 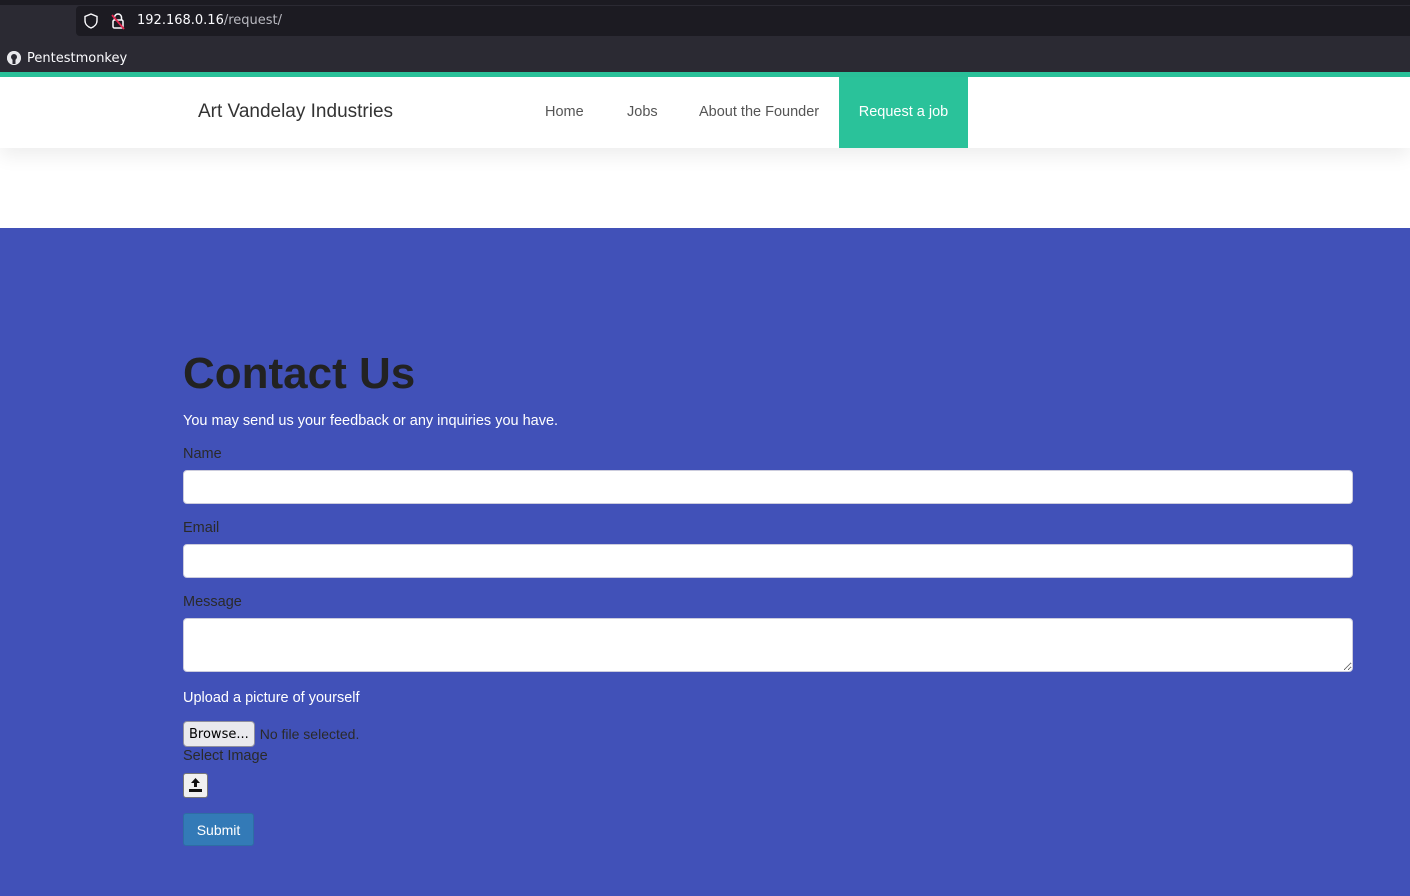 What do you see at coordinates (705, 58) in the screenshot?
I see `bookmarks-bar: Pentestmonkey` at bounding box center [705, 58].